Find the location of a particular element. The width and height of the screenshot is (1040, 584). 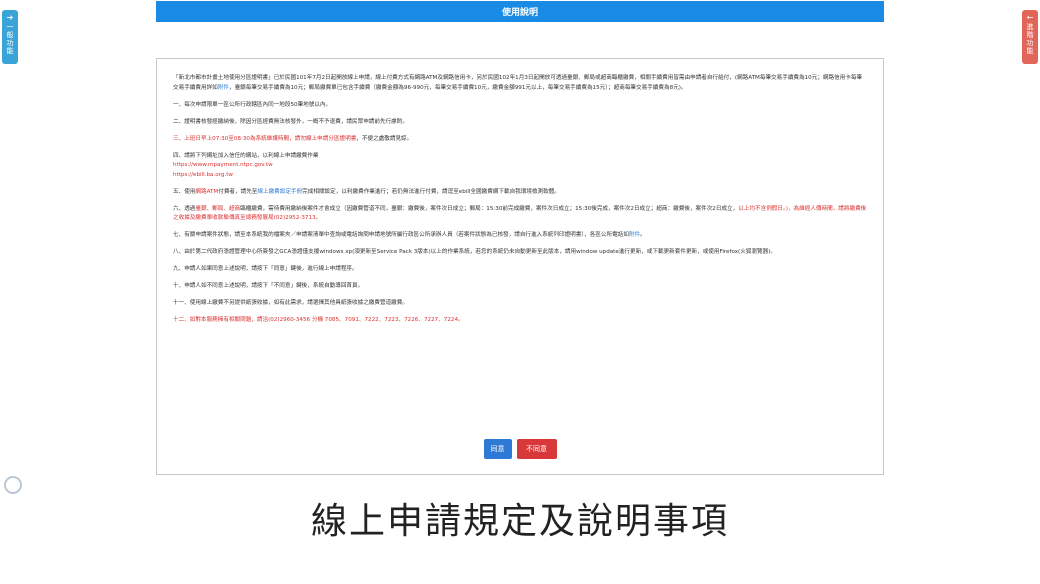

item5-text: 付費者，請先至 is located at coordinates (238, 191).